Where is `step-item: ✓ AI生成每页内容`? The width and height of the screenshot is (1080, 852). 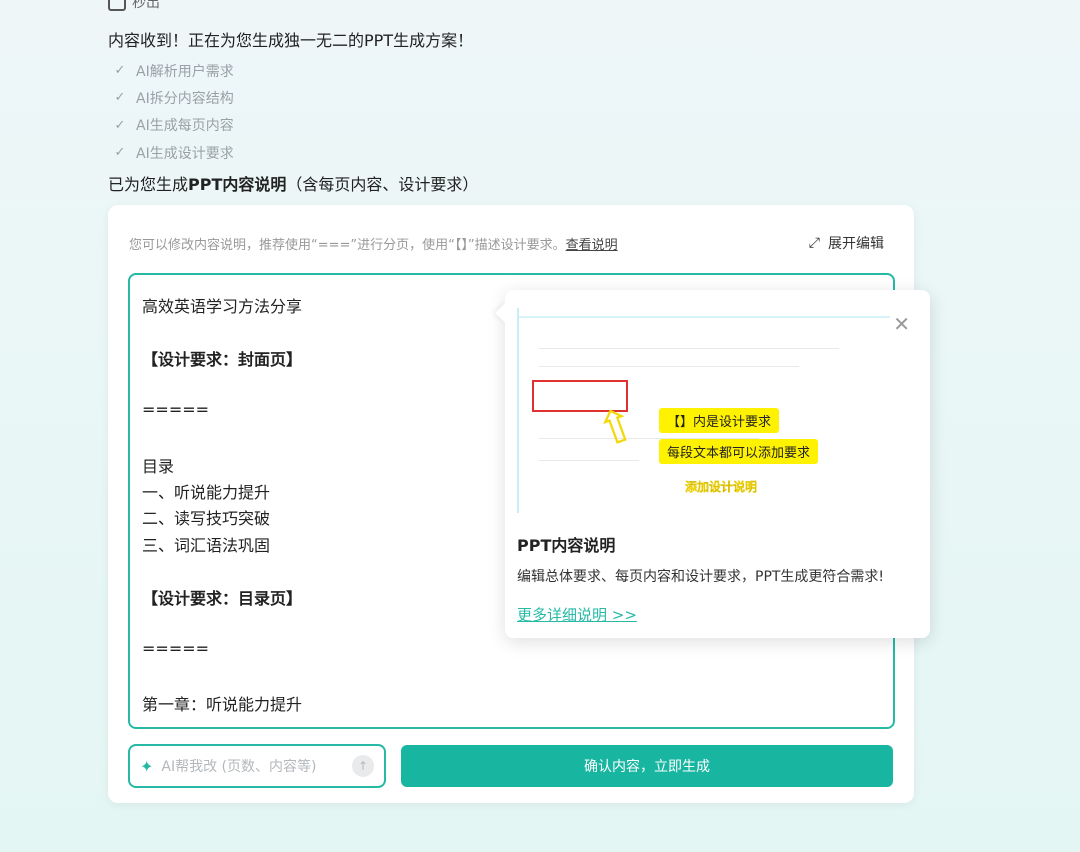
step-item: ✓ AI生成每页内容 is located at coordinates (173, 125).